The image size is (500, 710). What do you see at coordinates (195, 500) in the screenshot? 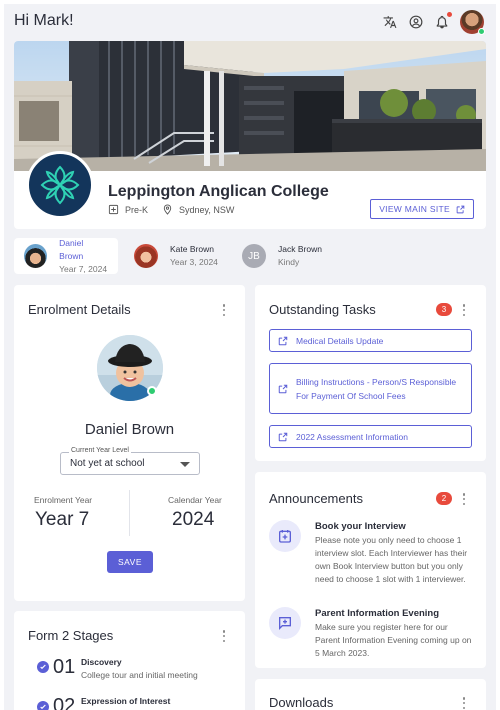
I see `calendar-year-label: Calendar Year` at bounding box center [195, 500].